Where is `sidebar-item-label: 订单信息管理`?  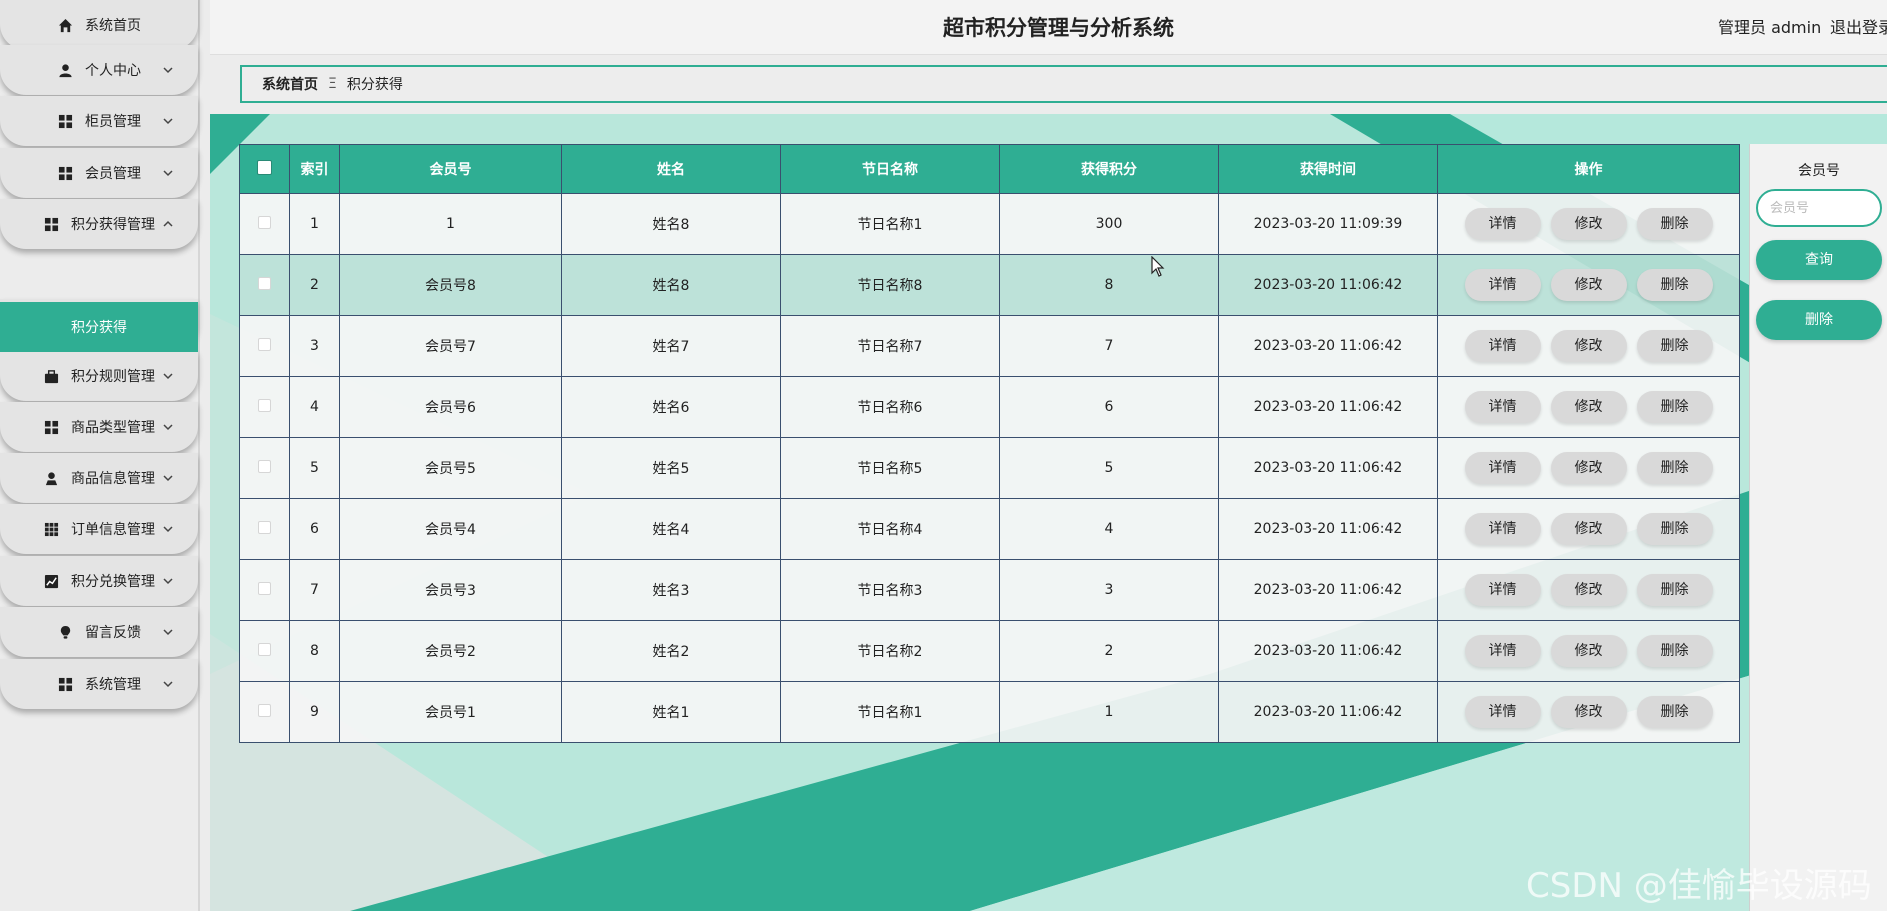
sidebar-item-label: 订单信息管理 is located at coordinates (113, 530).